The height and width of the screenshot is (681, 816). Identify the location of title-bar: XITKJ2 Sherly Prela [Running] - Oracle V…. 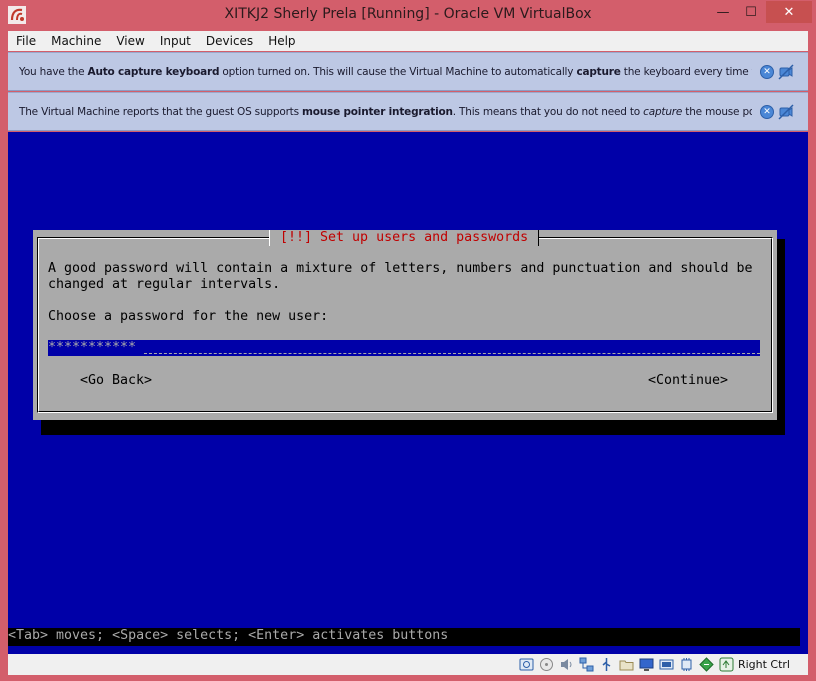
(408, 15).